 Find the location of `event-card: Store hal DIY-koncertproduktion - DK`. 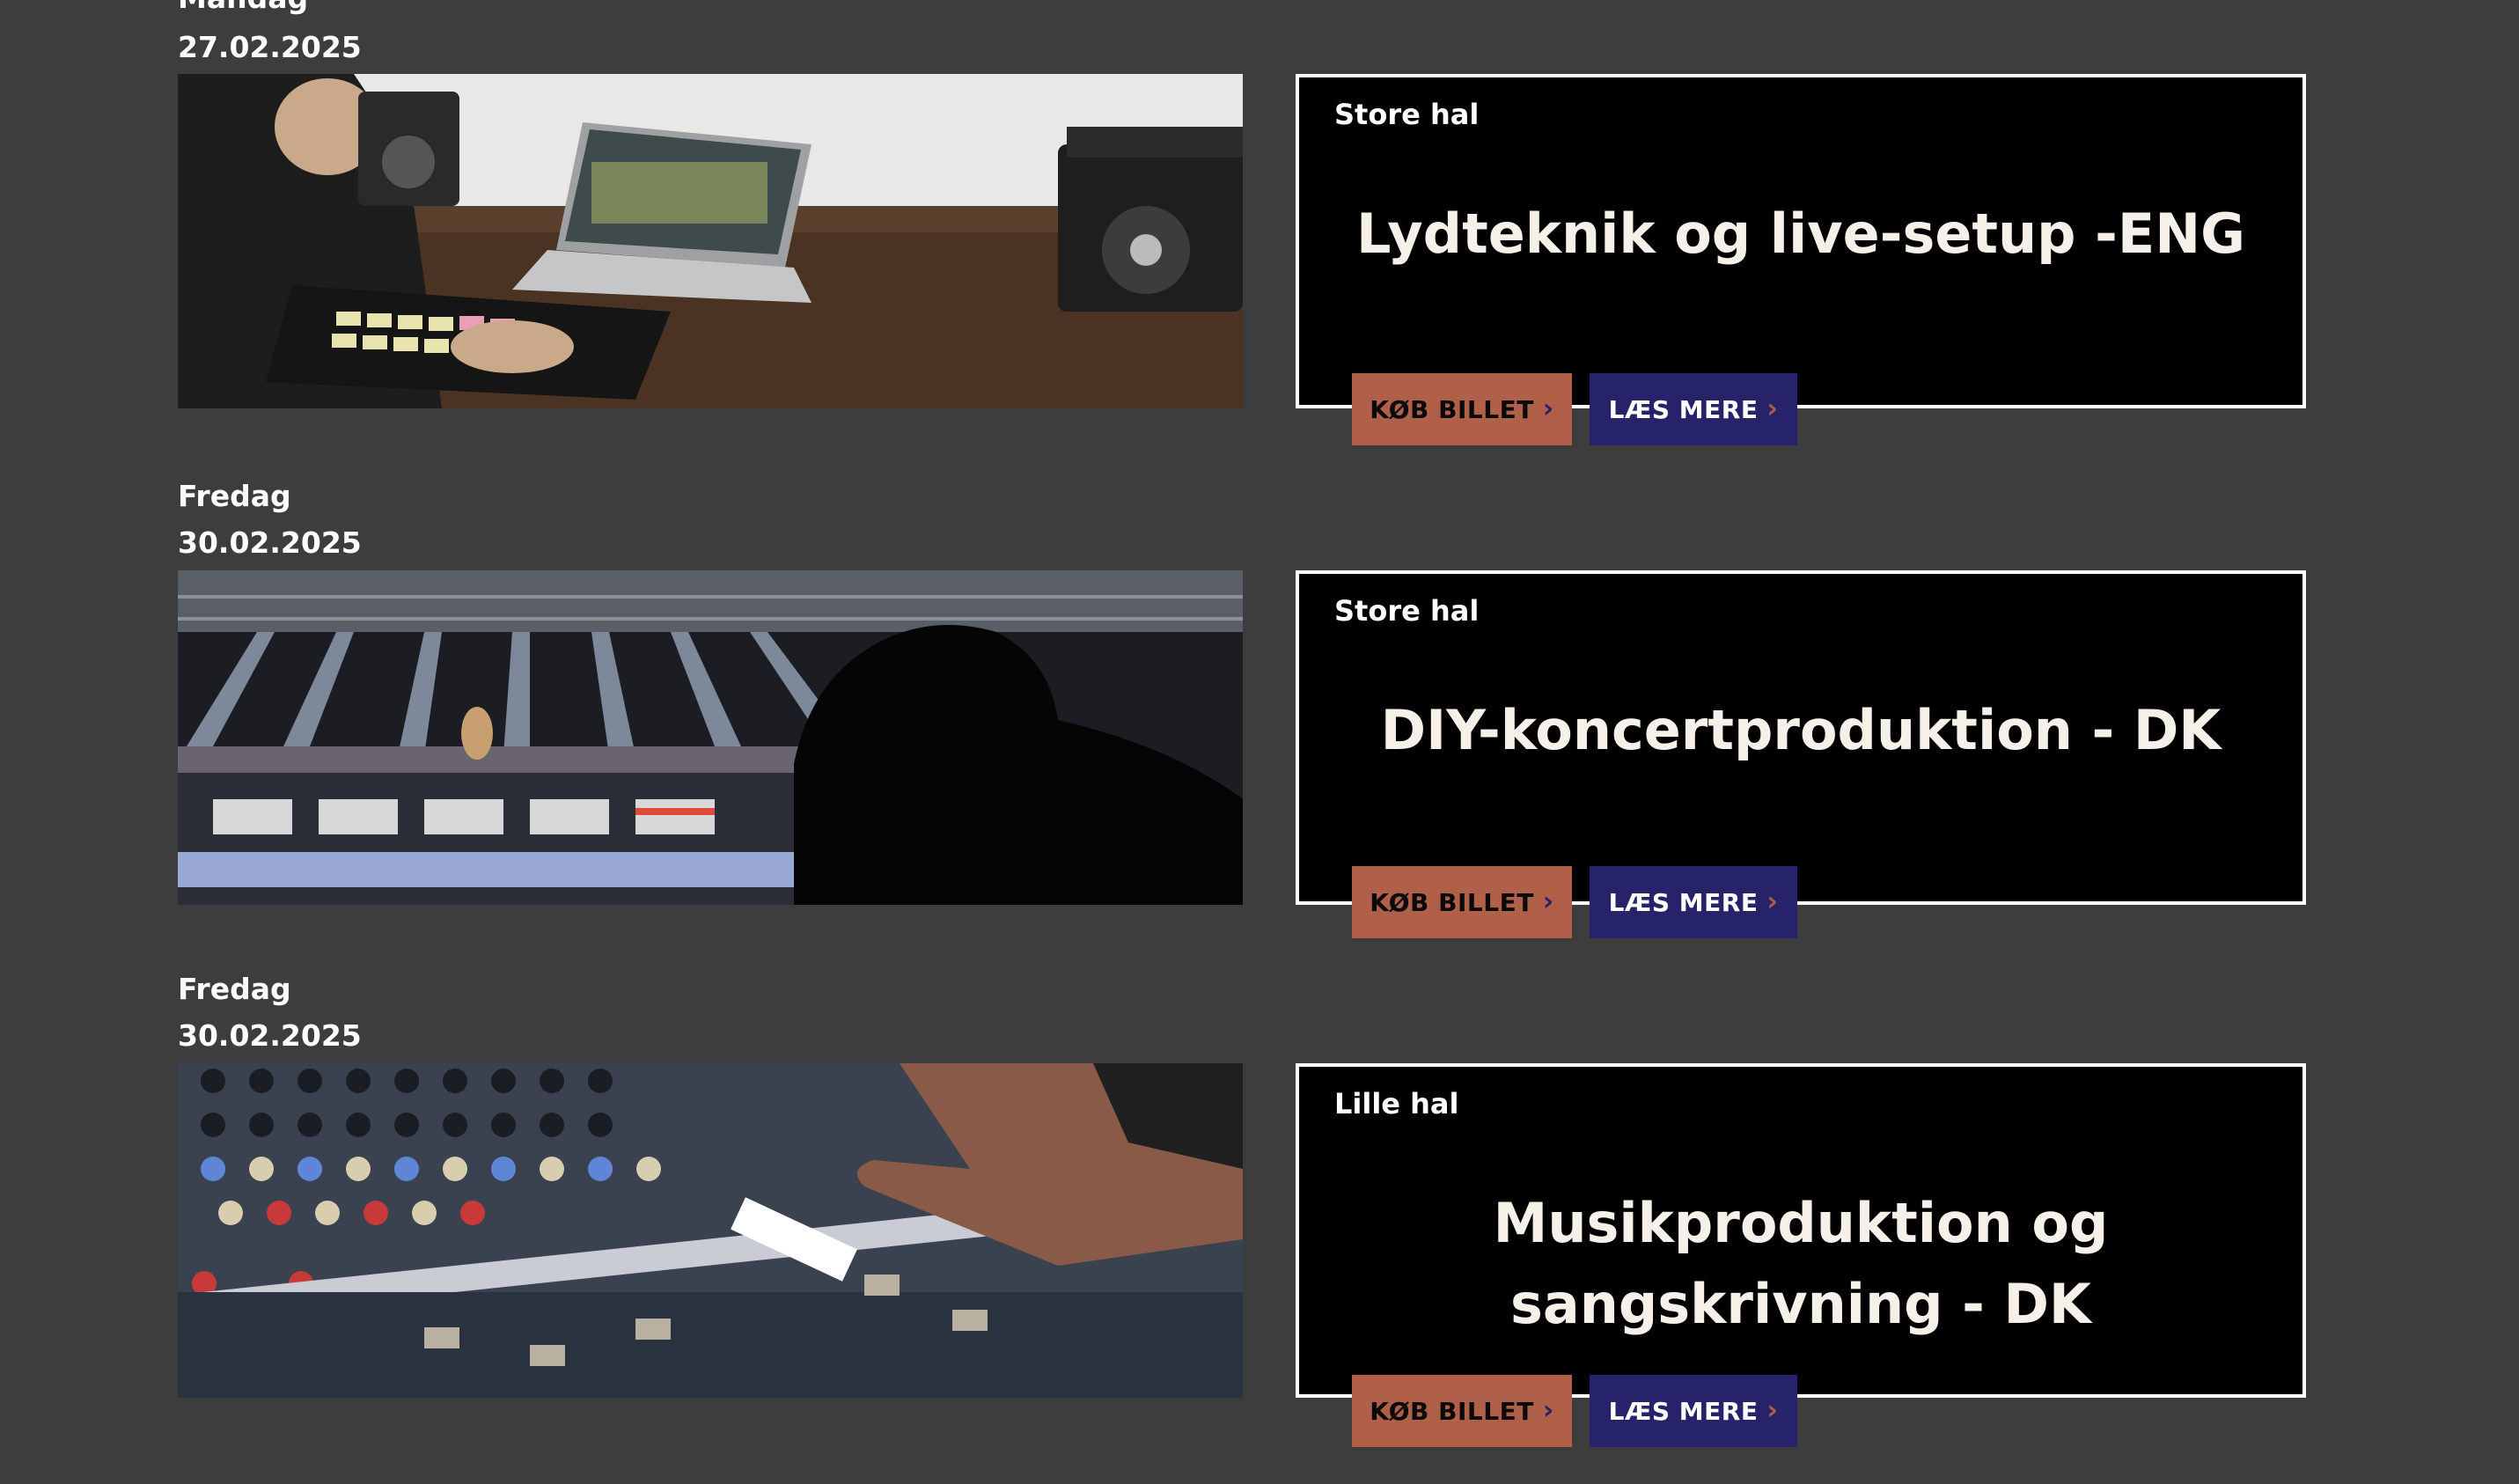

event-card: Store hal DIY-koncertproduktion - DK is located at coordinates (1801, 737).